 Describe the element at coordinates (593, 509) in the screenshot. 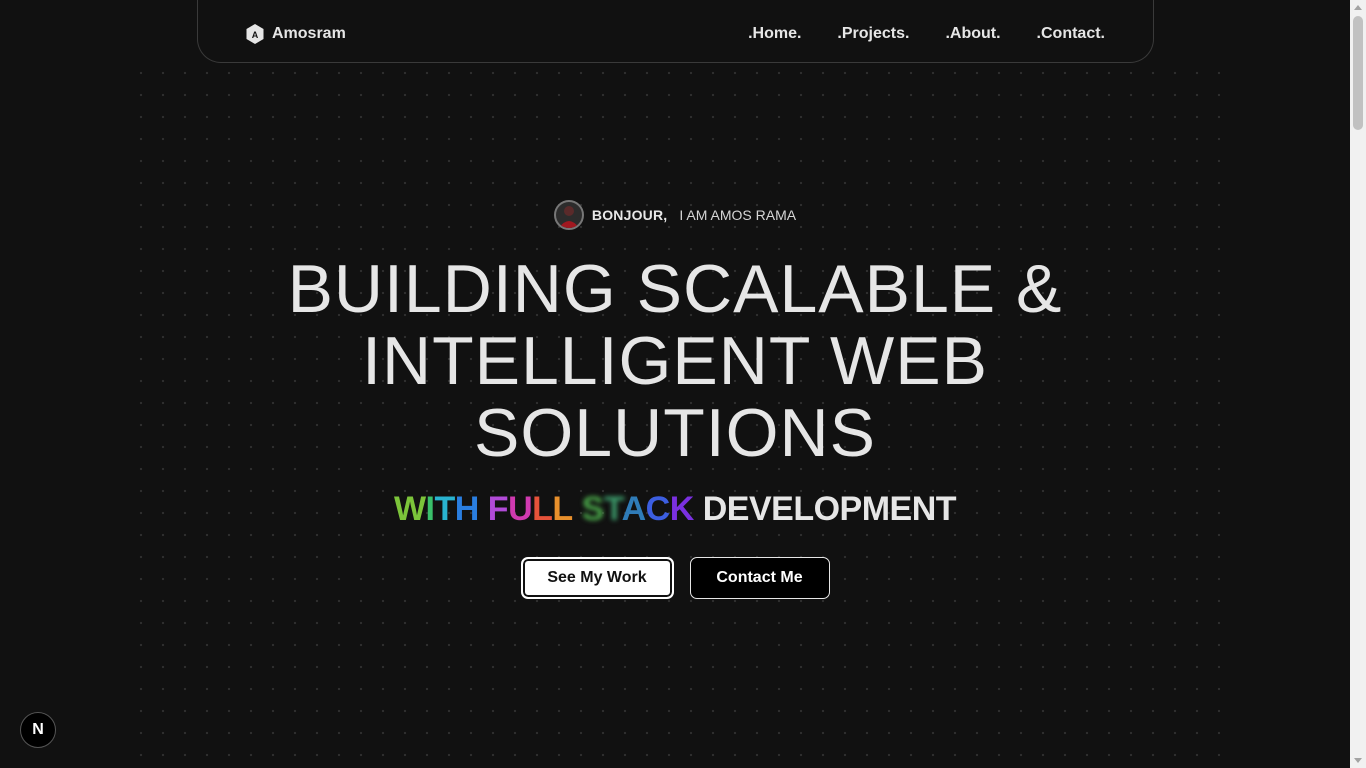

I see `subline-letter: S` at that location.